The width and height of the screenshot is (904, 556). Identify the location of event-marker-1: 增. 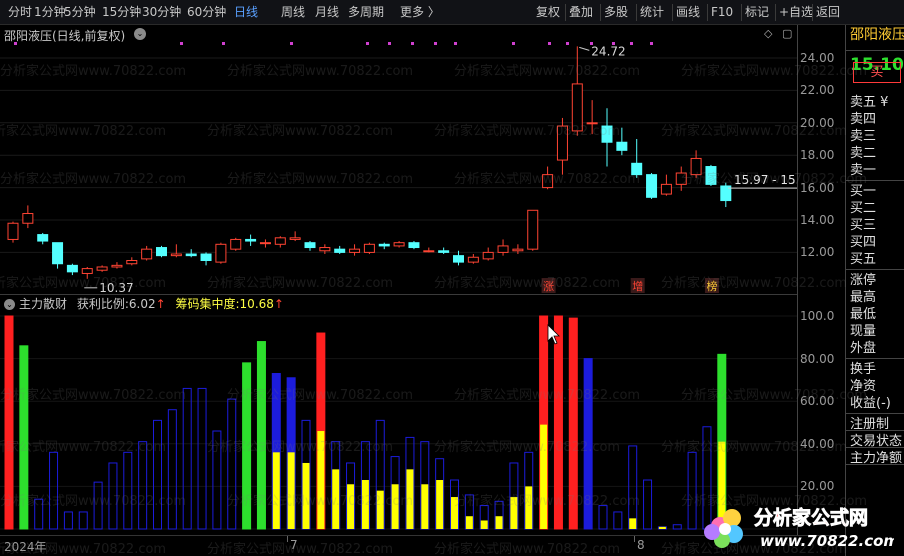
(637, 286).